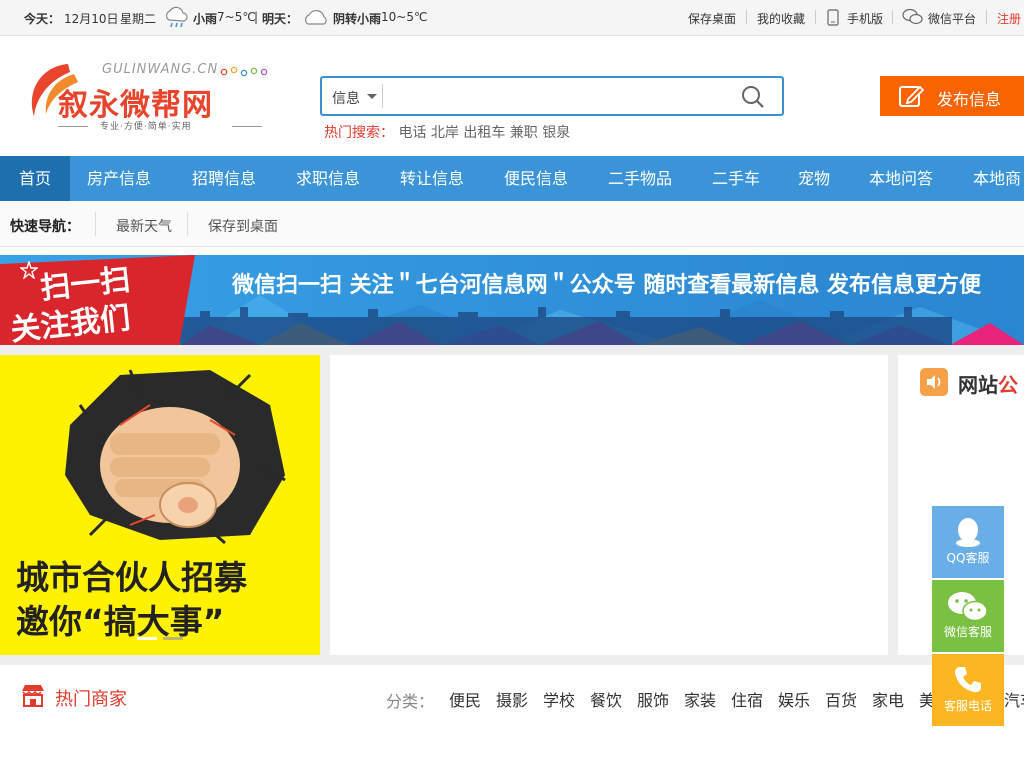 The image size is (1024, 768). What do you see at coordinates (833, 17) in the screenshot?
I see `mobile-icon` at bounding box center [833, 17].